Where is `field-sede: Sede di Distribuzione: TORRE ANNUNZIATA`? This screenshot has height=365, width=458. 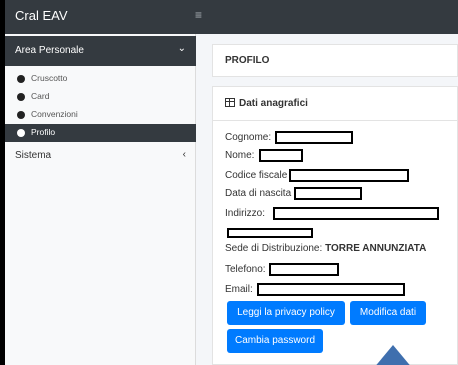 field-sede: Sede di Distribuzione: TORRE ANNUNZIATA is located at coordinates (325, 248).